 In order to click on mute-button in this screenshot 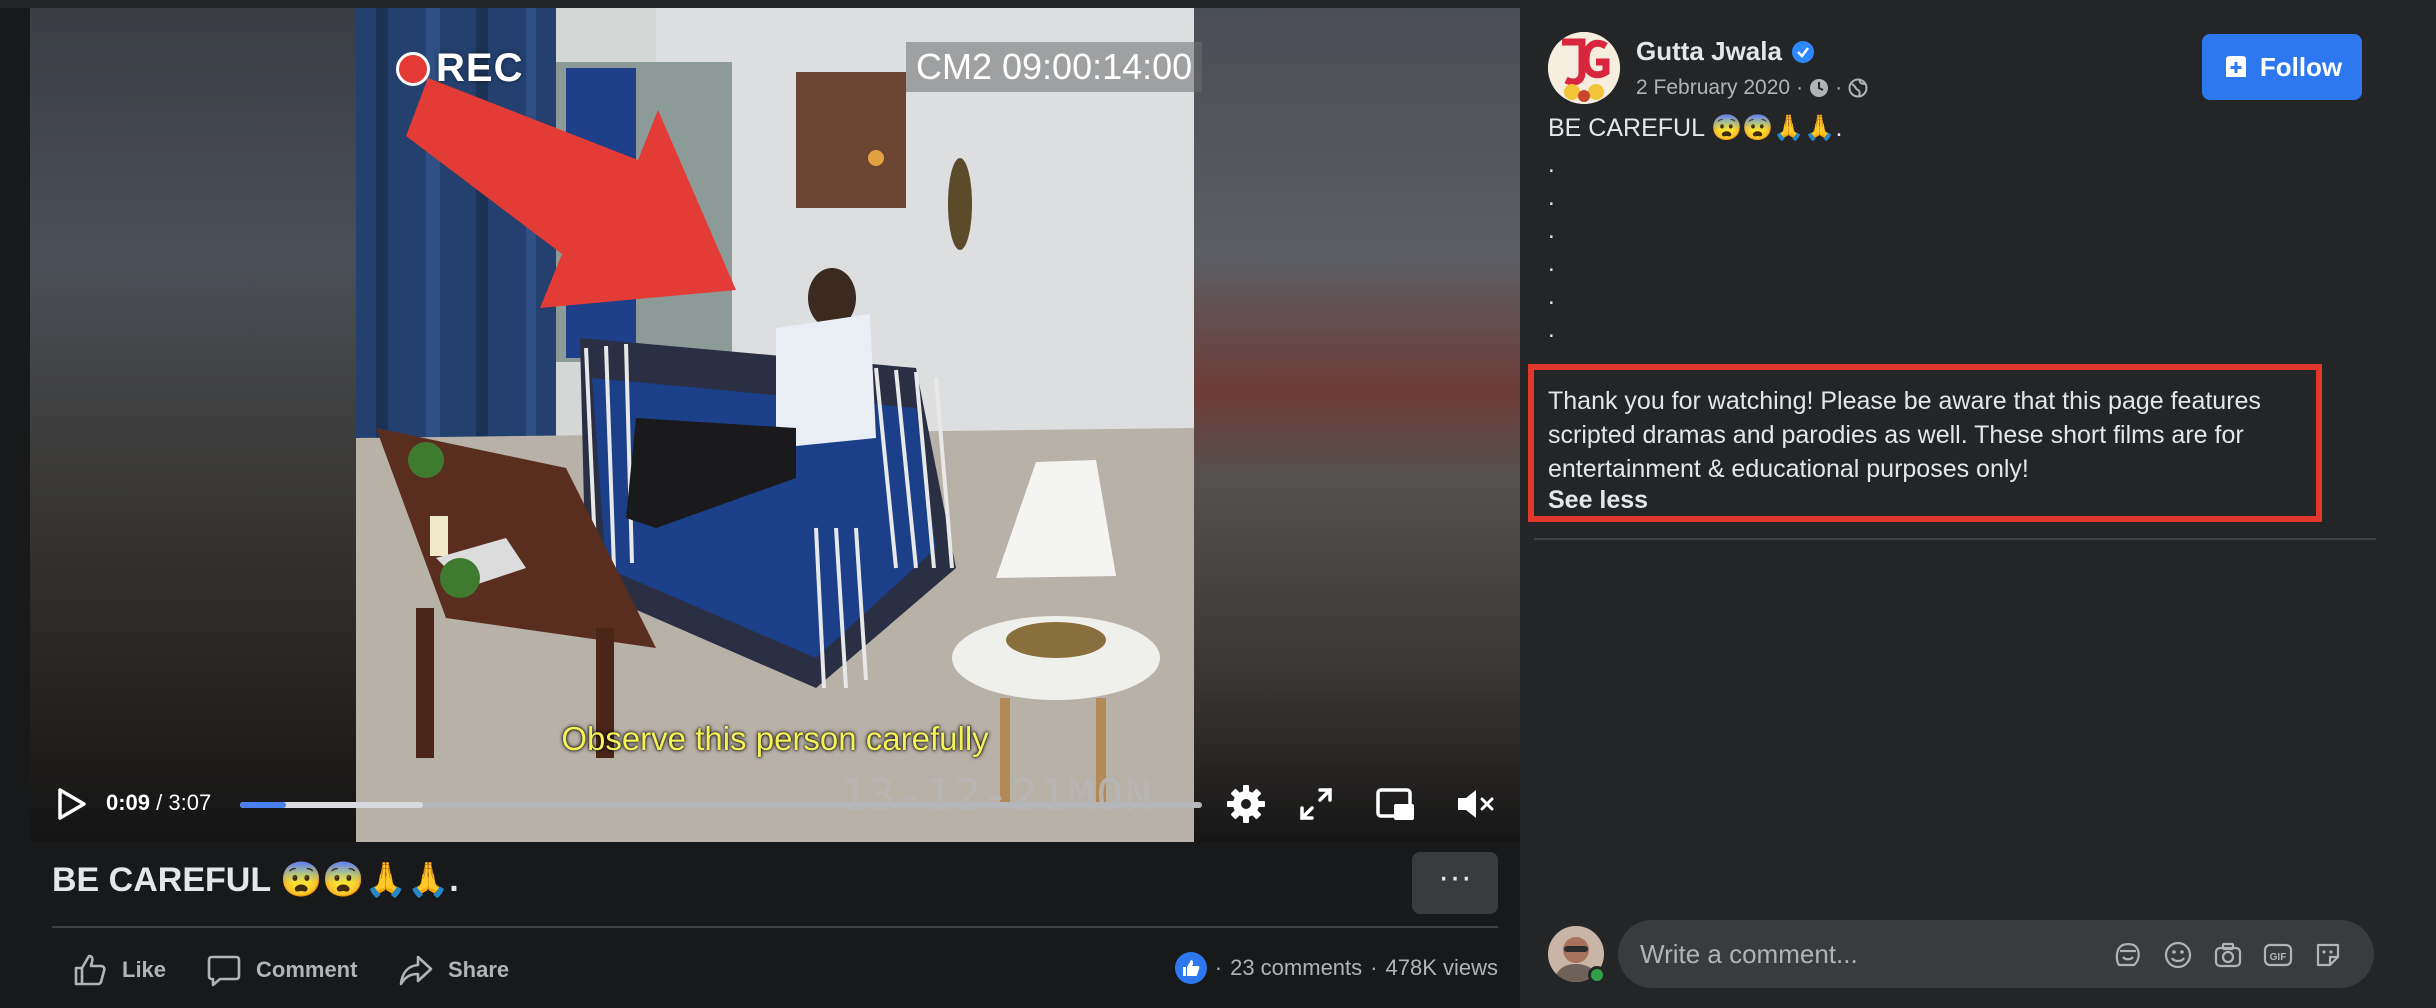, I will do `click(1474, 804)`.